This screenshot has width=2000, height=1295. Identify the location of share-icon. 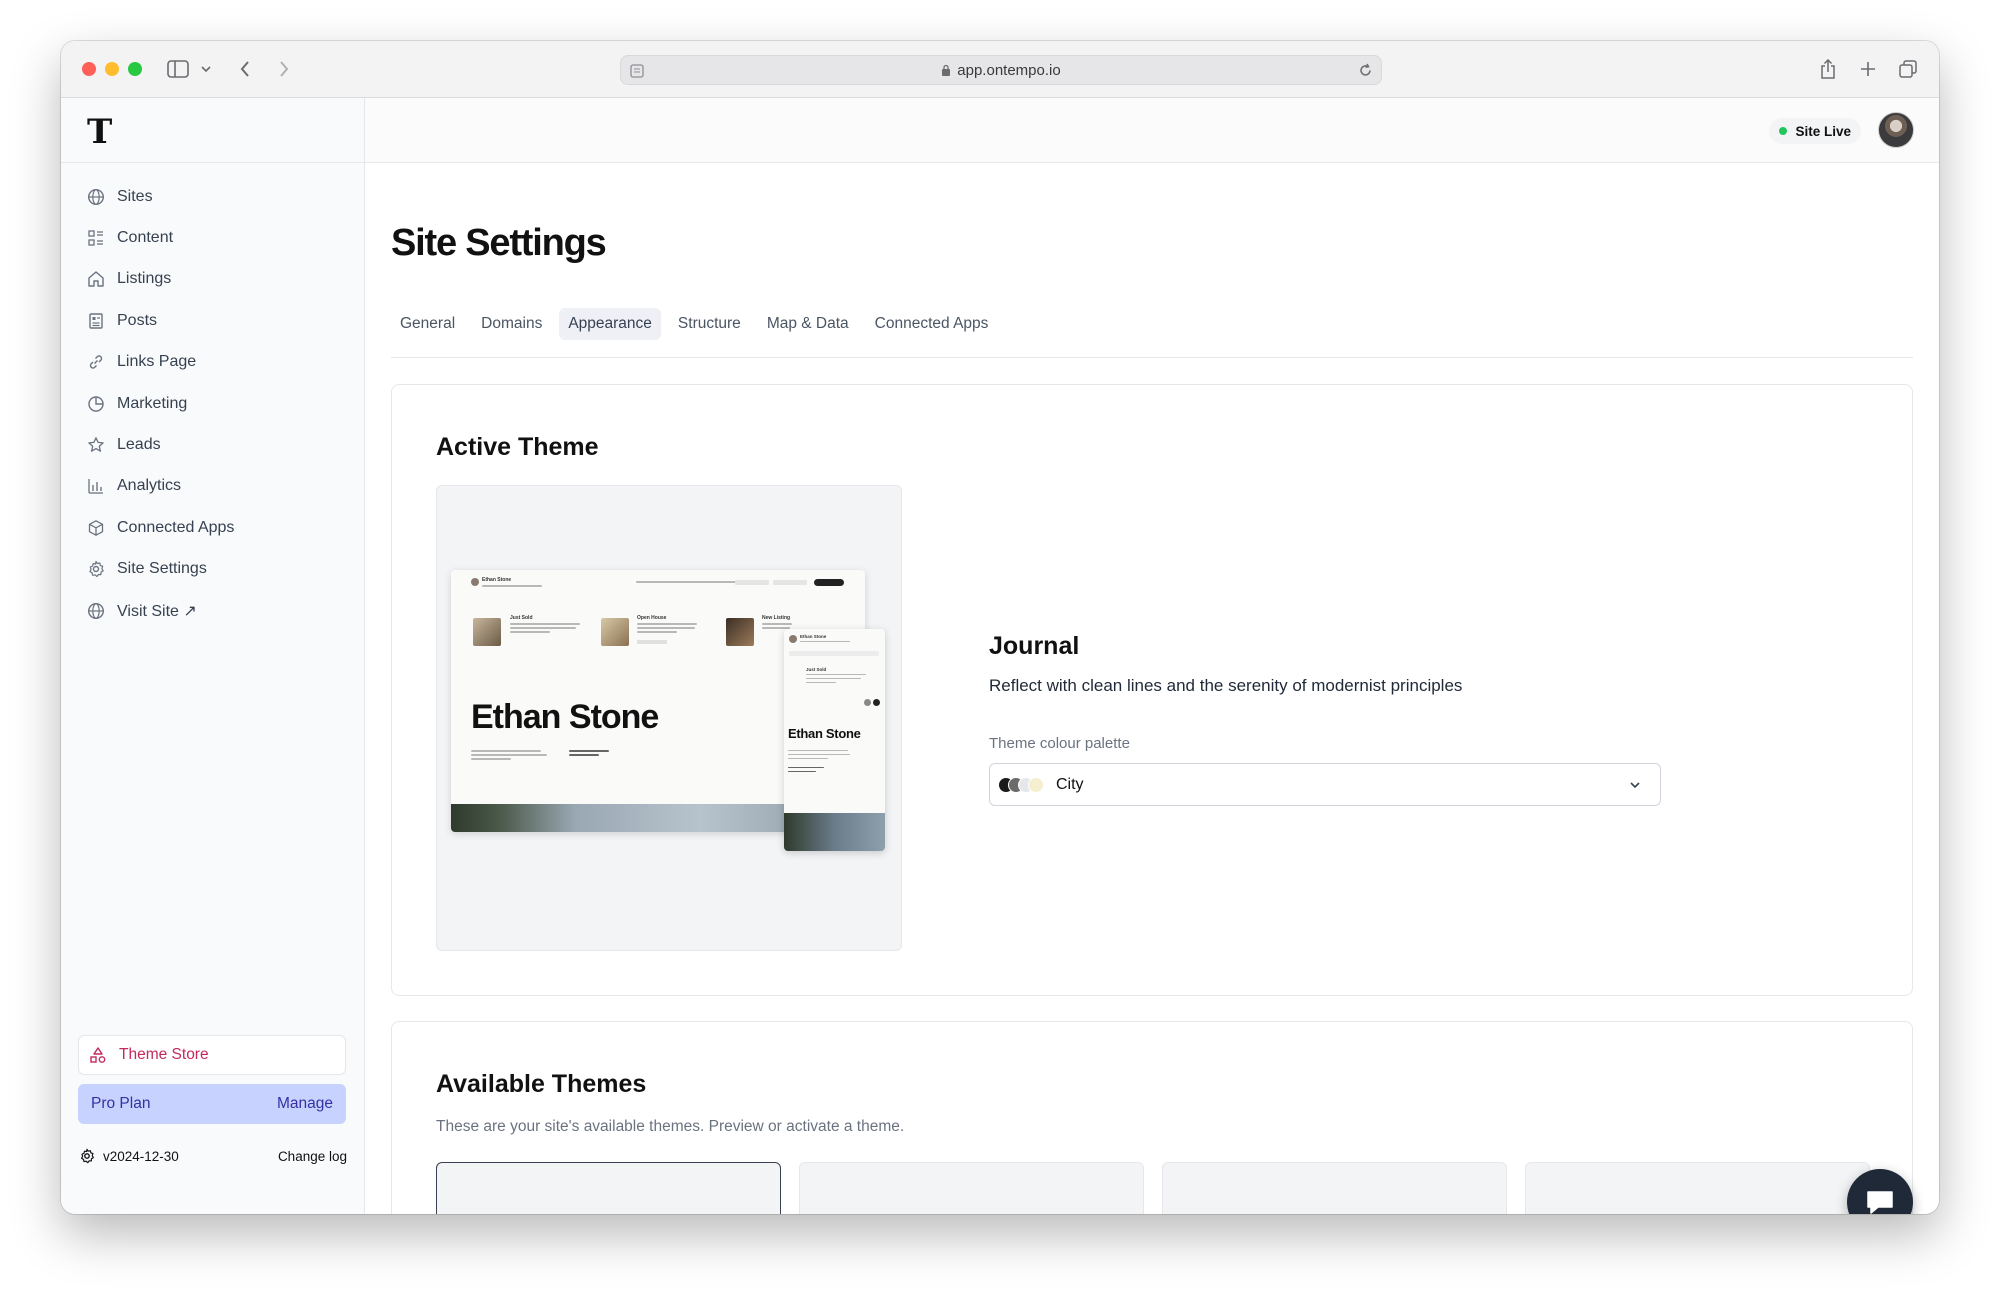
(1828, 69).